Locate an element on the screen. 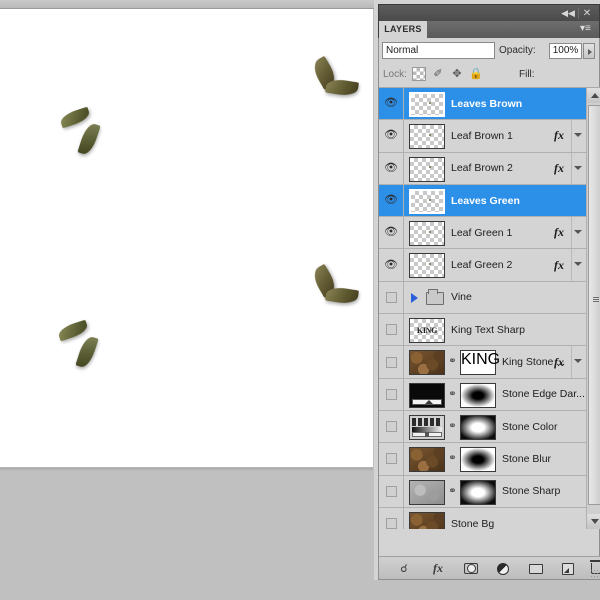  layer-thumbnail: KING is located at coordinates (427, 331).